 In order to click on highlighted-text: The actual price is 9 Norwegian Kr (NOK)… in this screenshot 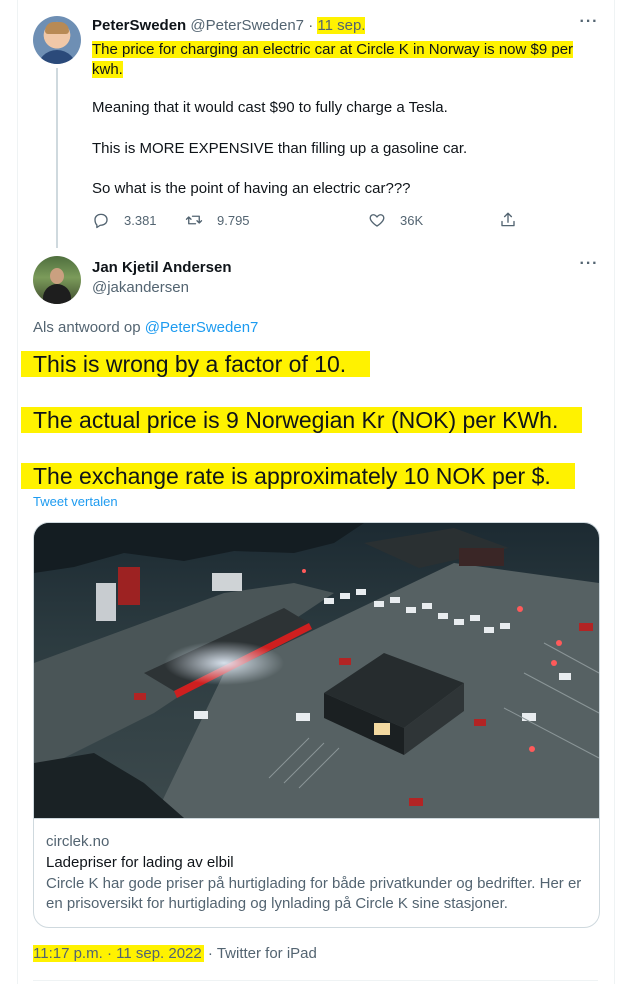, I will do `click(302, 420)`.